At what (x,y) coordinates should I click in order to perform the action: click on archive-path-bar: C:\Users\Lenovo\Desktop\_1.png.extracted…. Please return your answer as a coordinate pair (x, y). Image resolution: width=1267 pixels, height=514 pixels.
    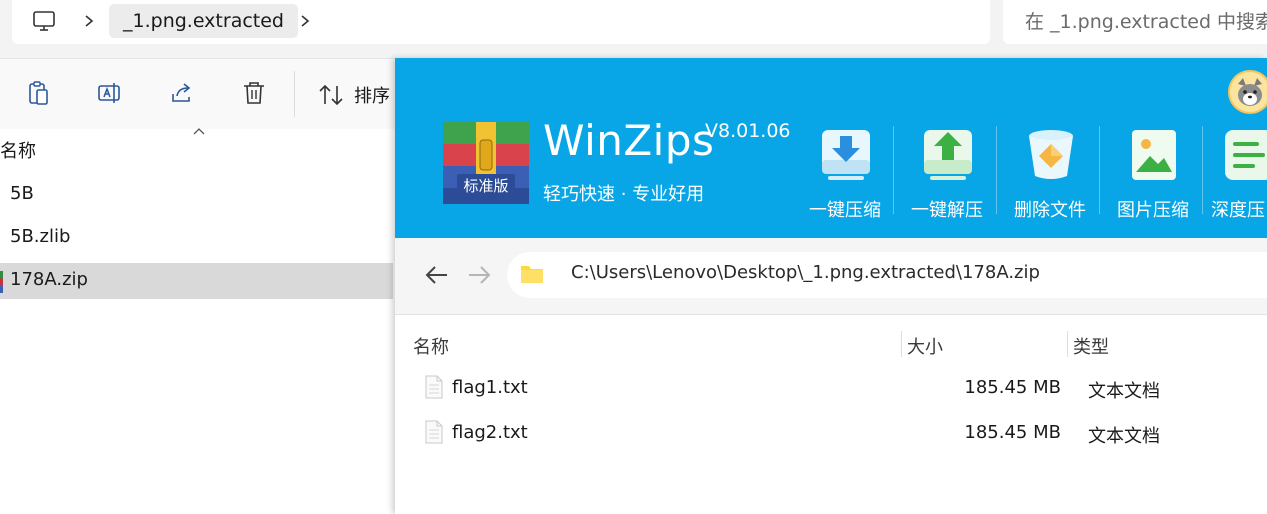
    Looking at the image, I should click on (887, 275).